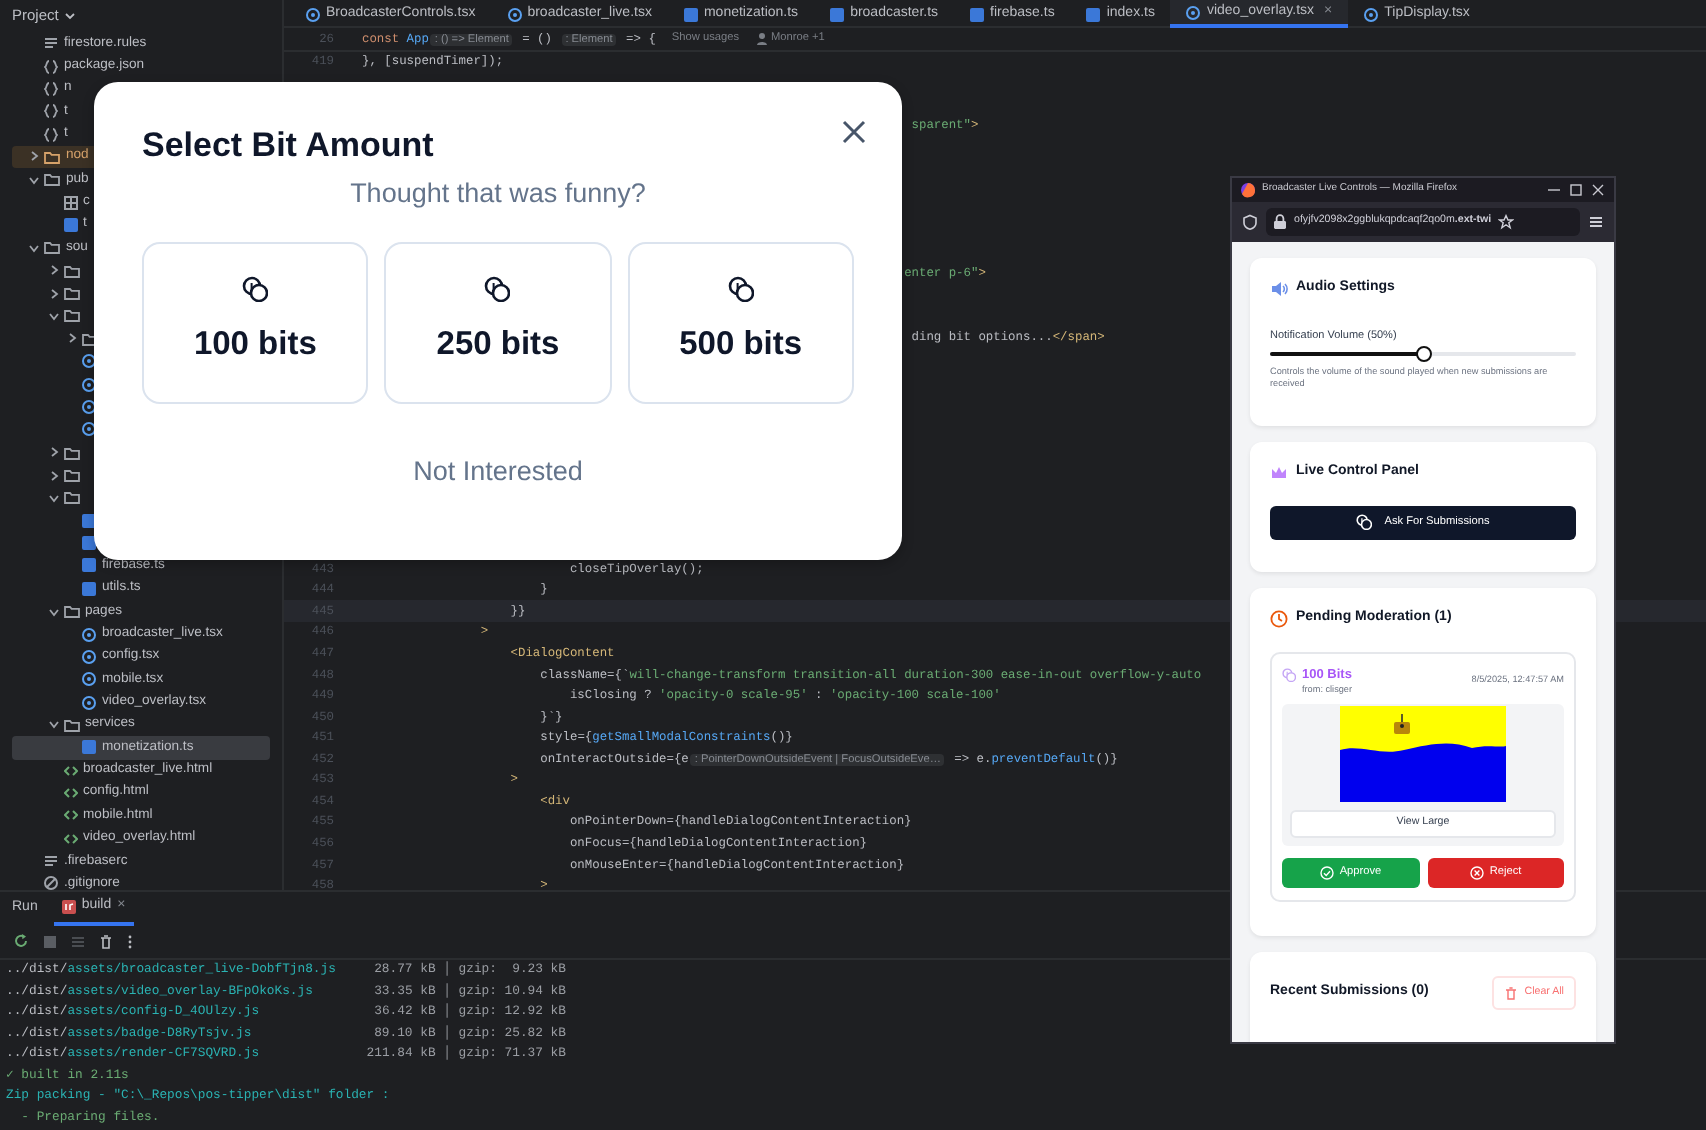  Describe the element at coordinates (1279, 472) in the screenshot. I see `crown-icon` at that location.